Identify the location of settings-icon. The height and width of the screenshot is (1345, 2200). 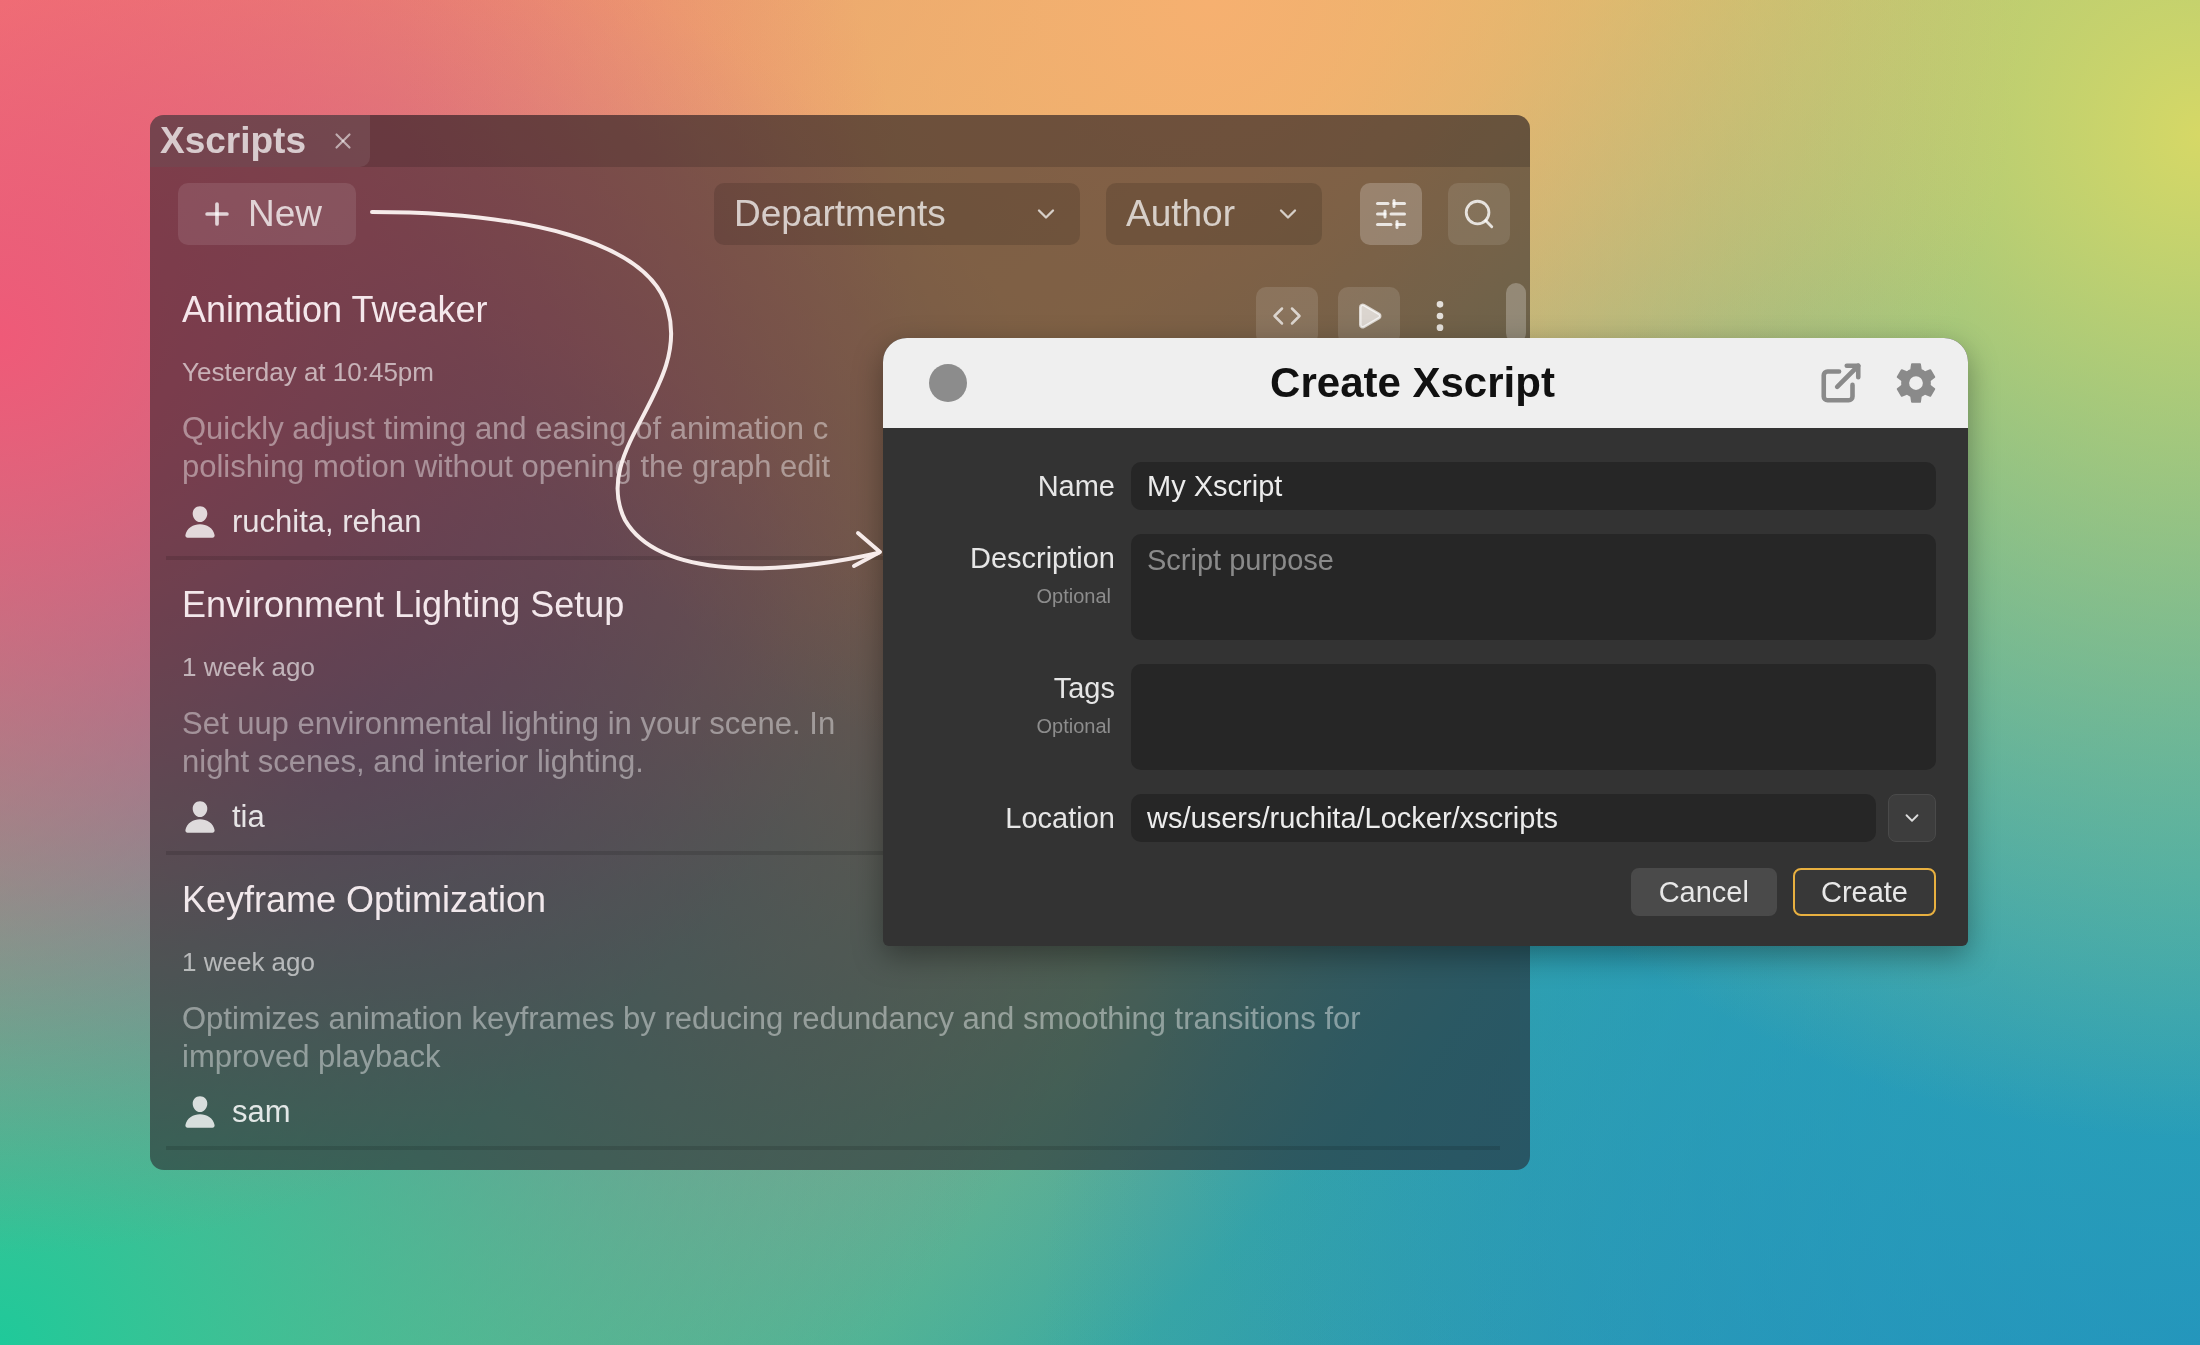
(1916, 383).